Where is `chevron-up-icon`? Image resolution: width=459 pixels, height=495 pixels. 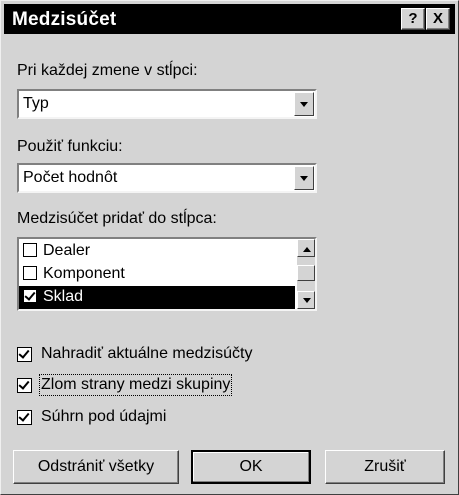 chevron-up-icon is located at coordinates (307, 249).